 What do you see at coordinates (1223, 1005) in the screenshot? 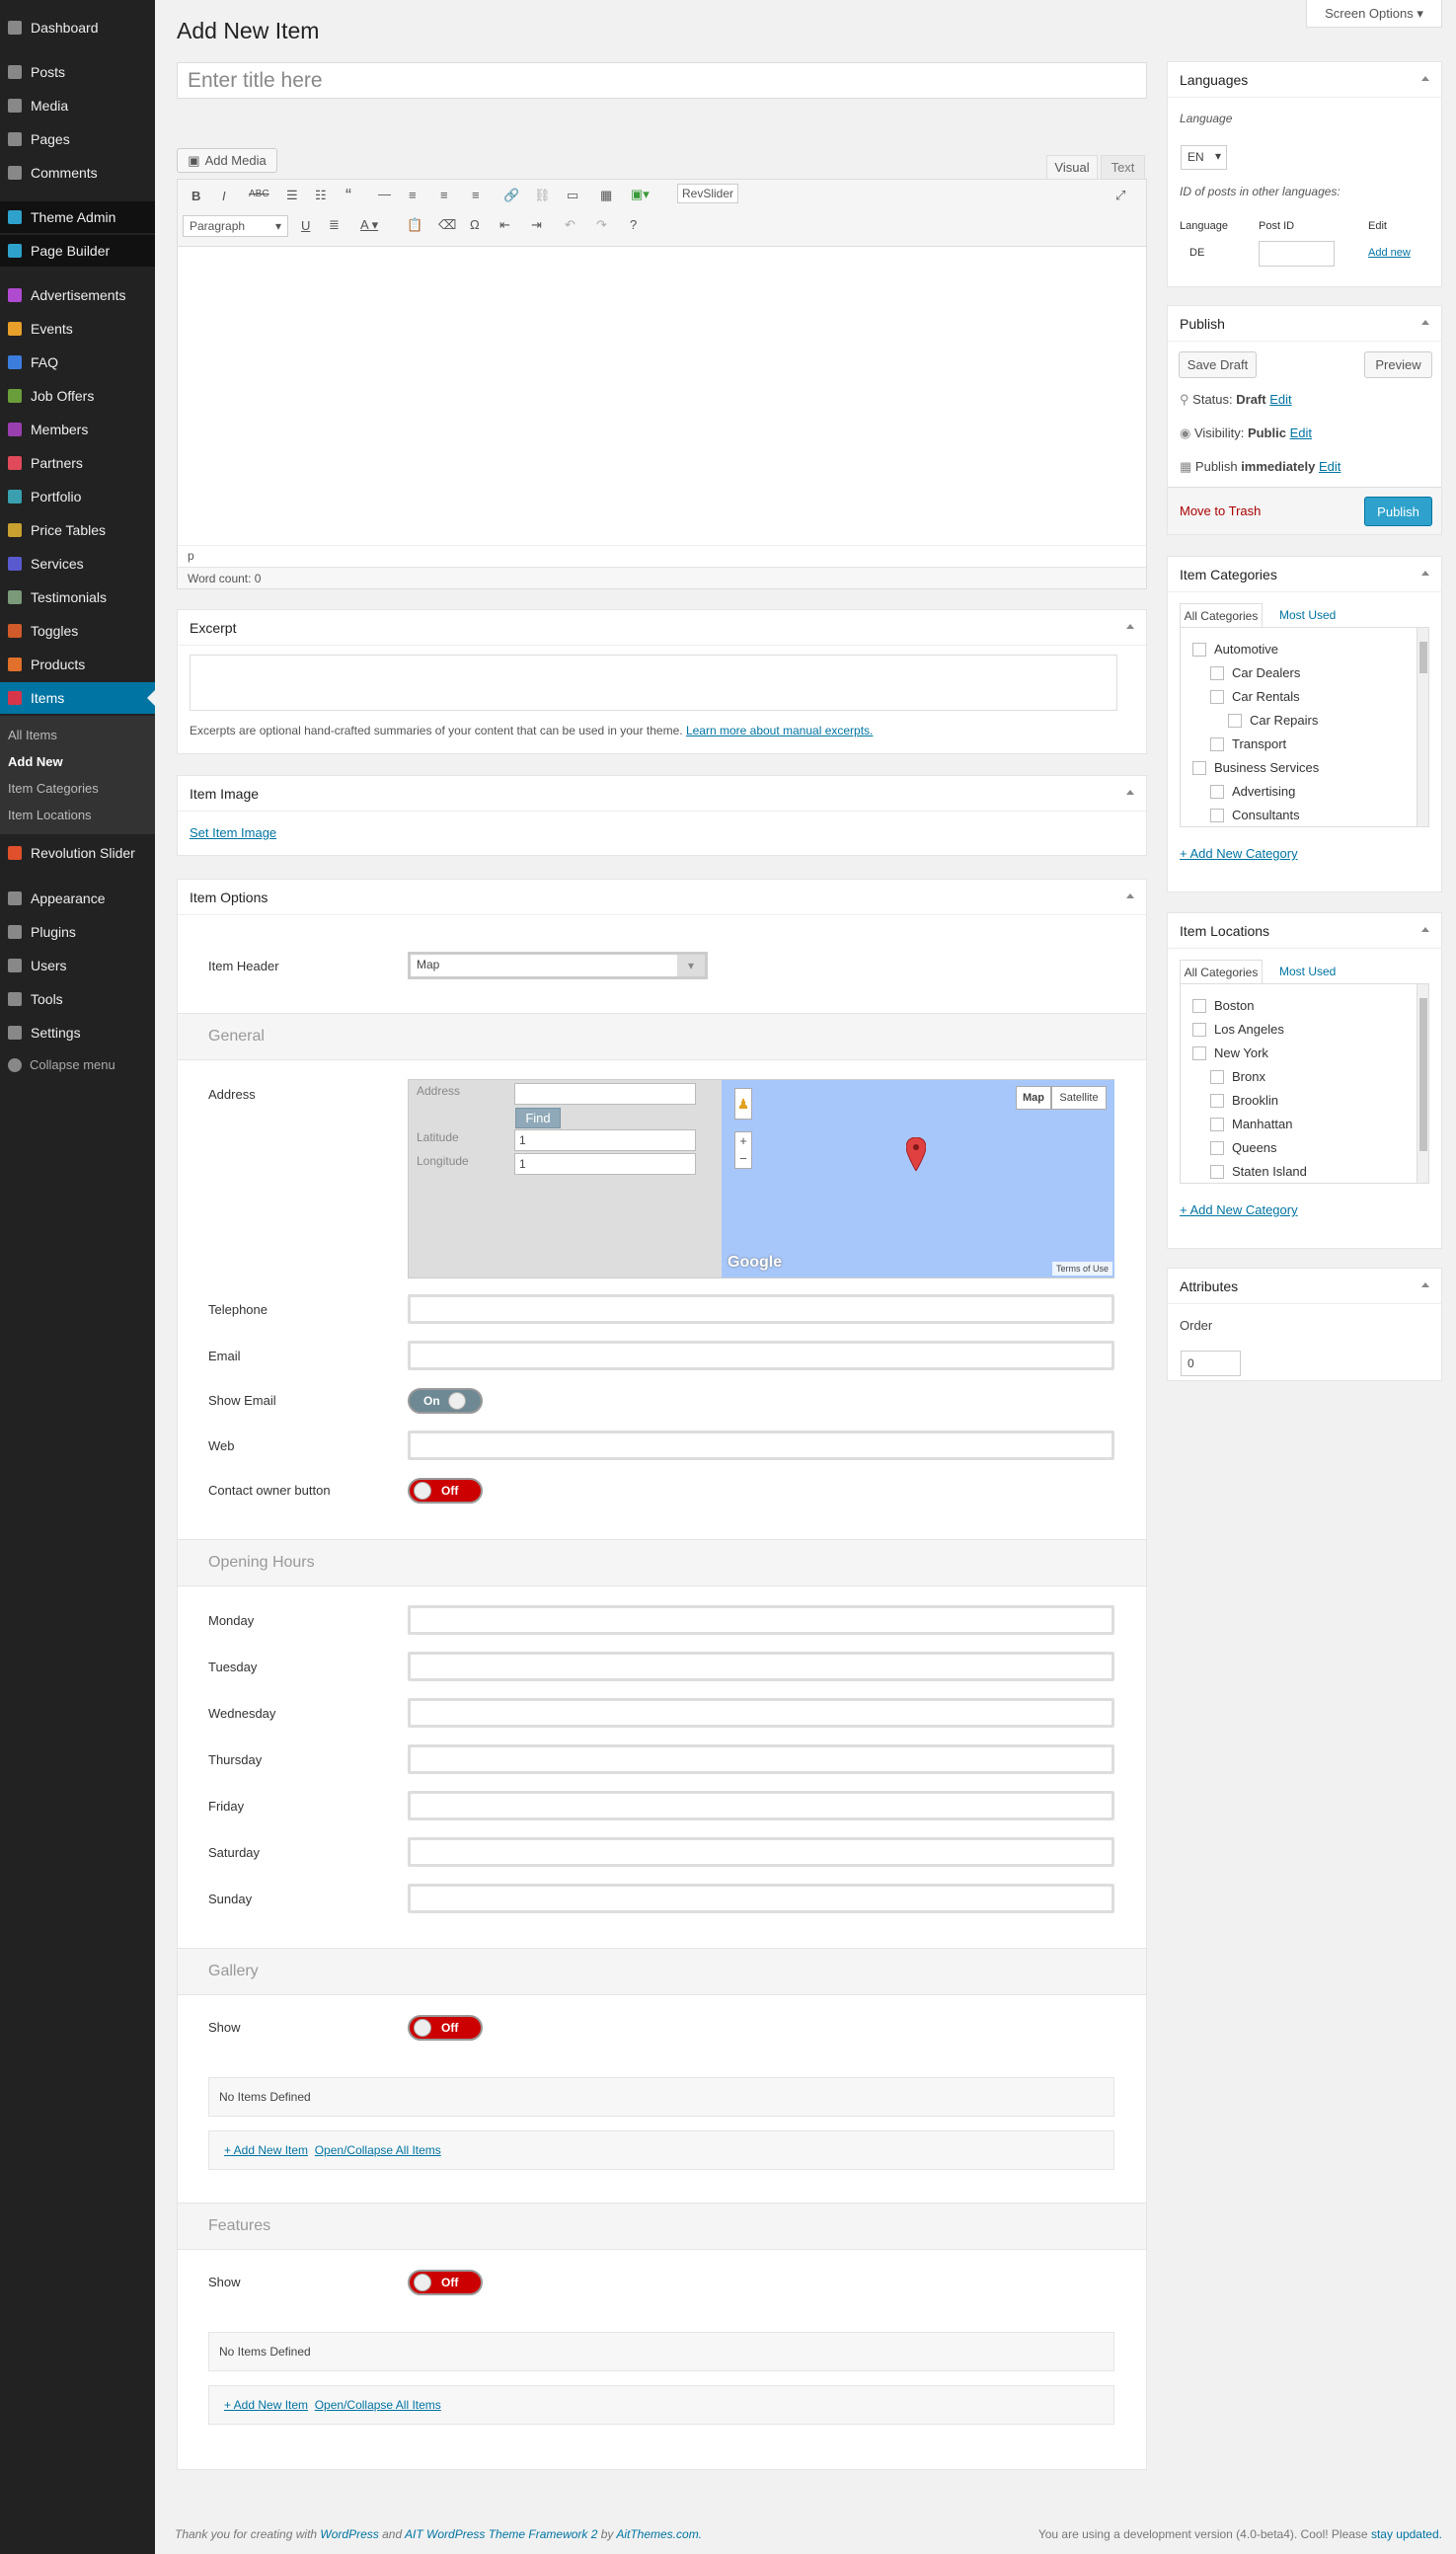
I see `location-boston: Boston` at bounding box center [1223, 1005].